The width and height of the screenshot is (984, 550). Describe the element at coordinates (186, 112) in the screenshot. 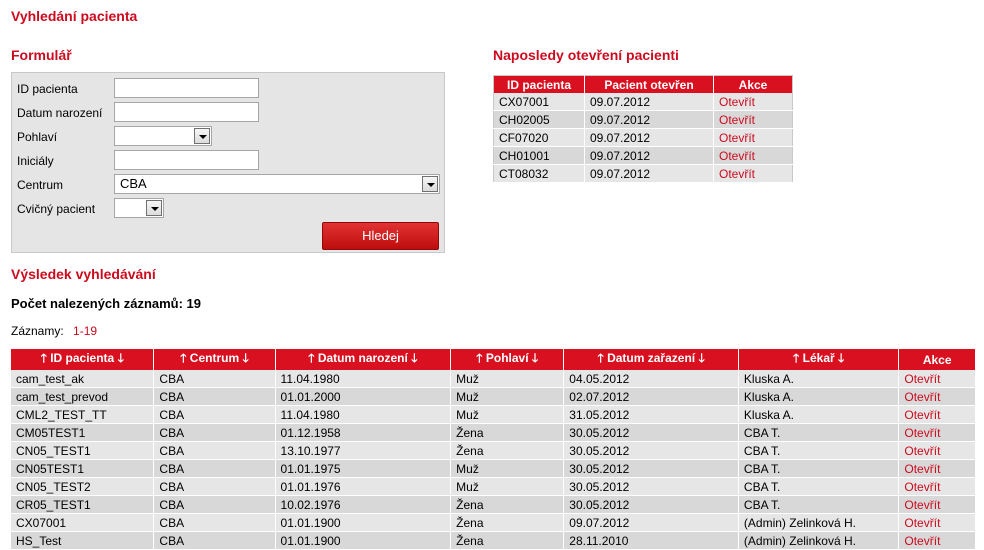

I see `birth-date-input` at that location.